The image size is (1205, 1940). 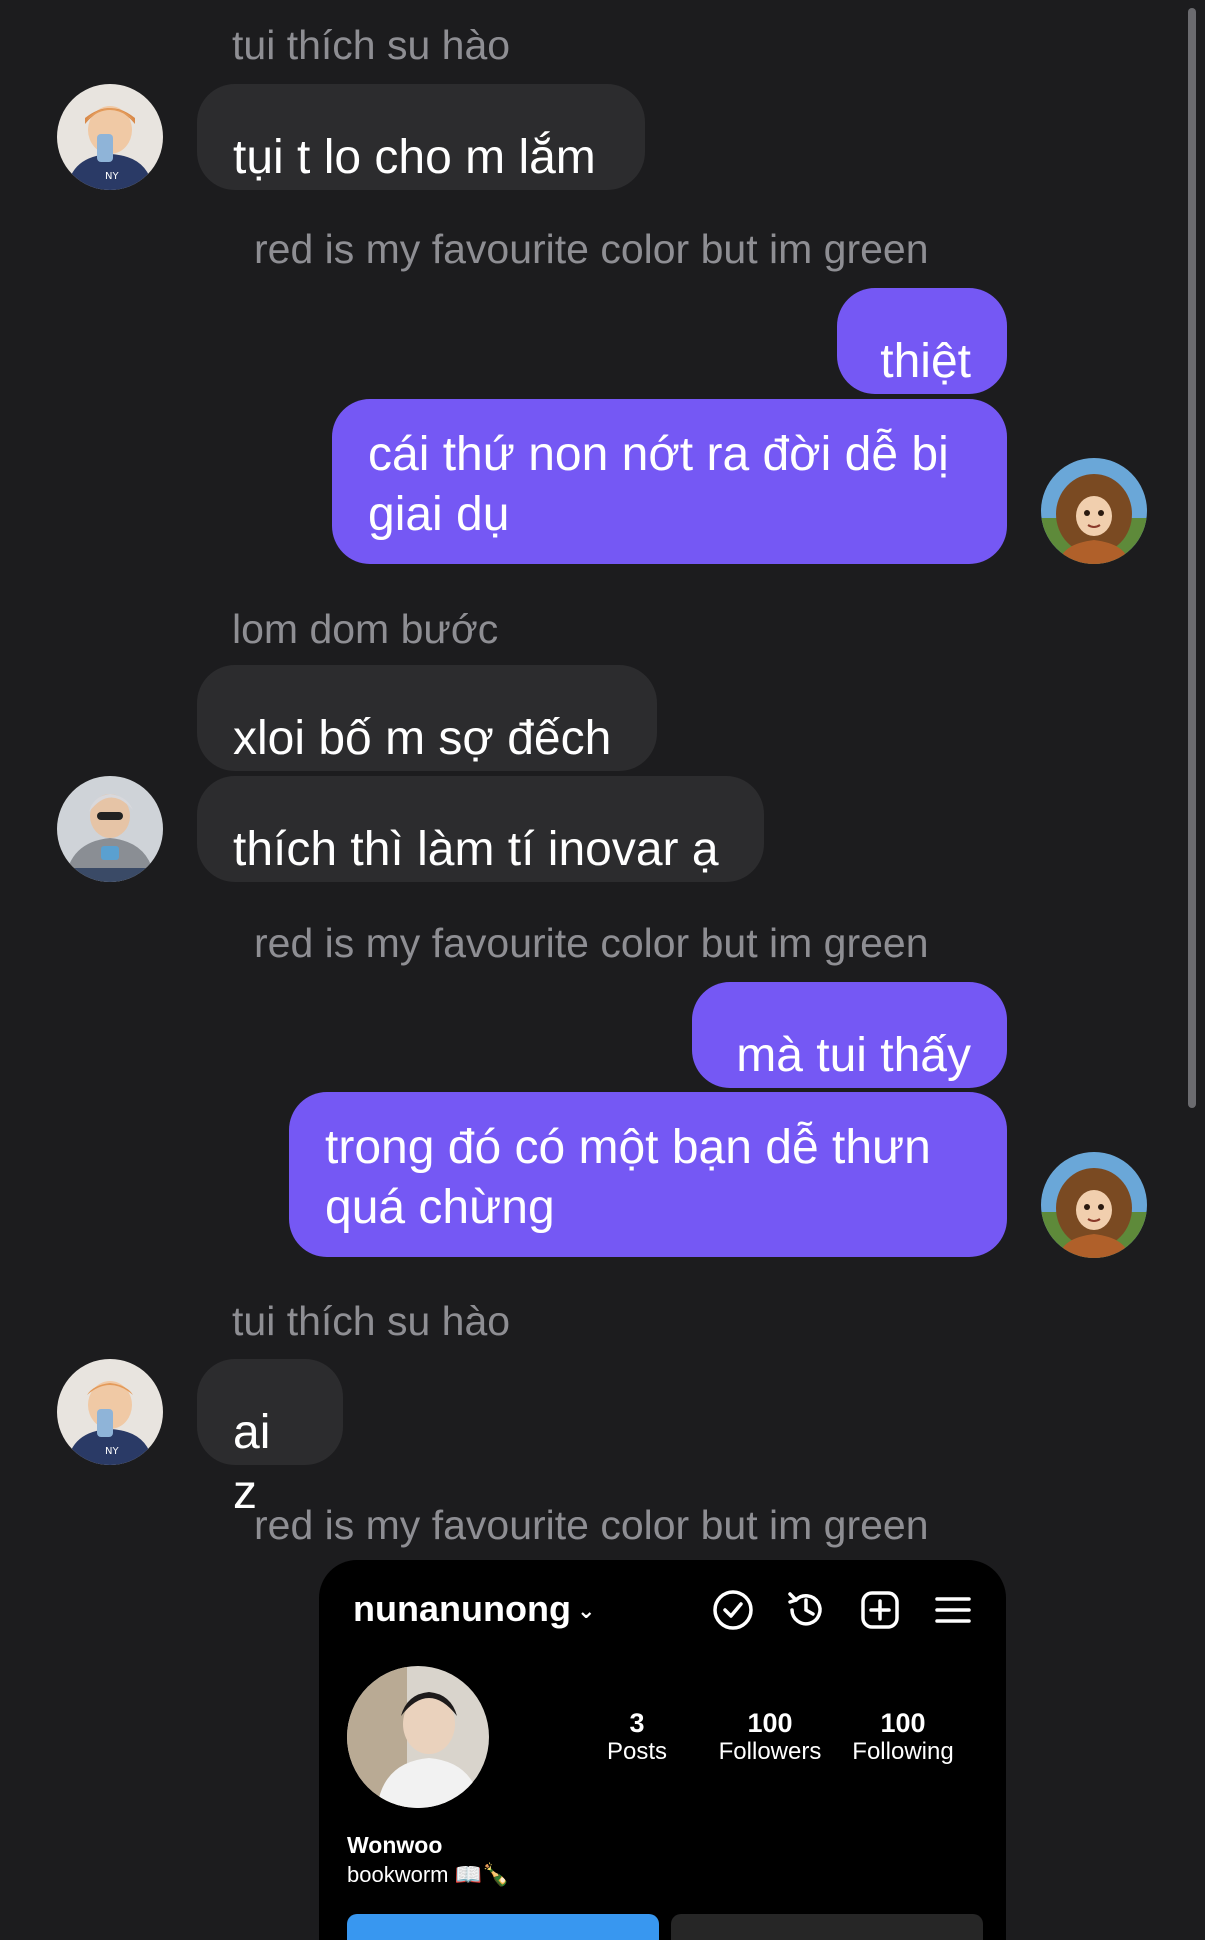 I want to click on following-label: Following, so click(x=903, y=1751).